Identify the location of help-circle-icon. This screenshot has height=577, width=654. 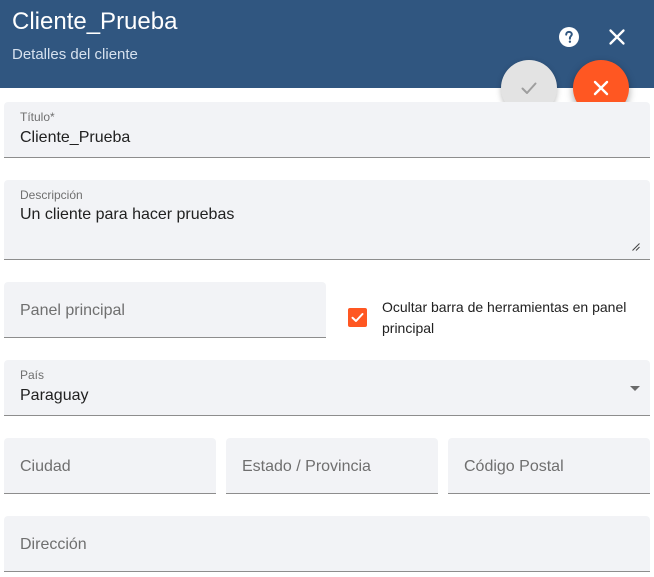
(569, 37).